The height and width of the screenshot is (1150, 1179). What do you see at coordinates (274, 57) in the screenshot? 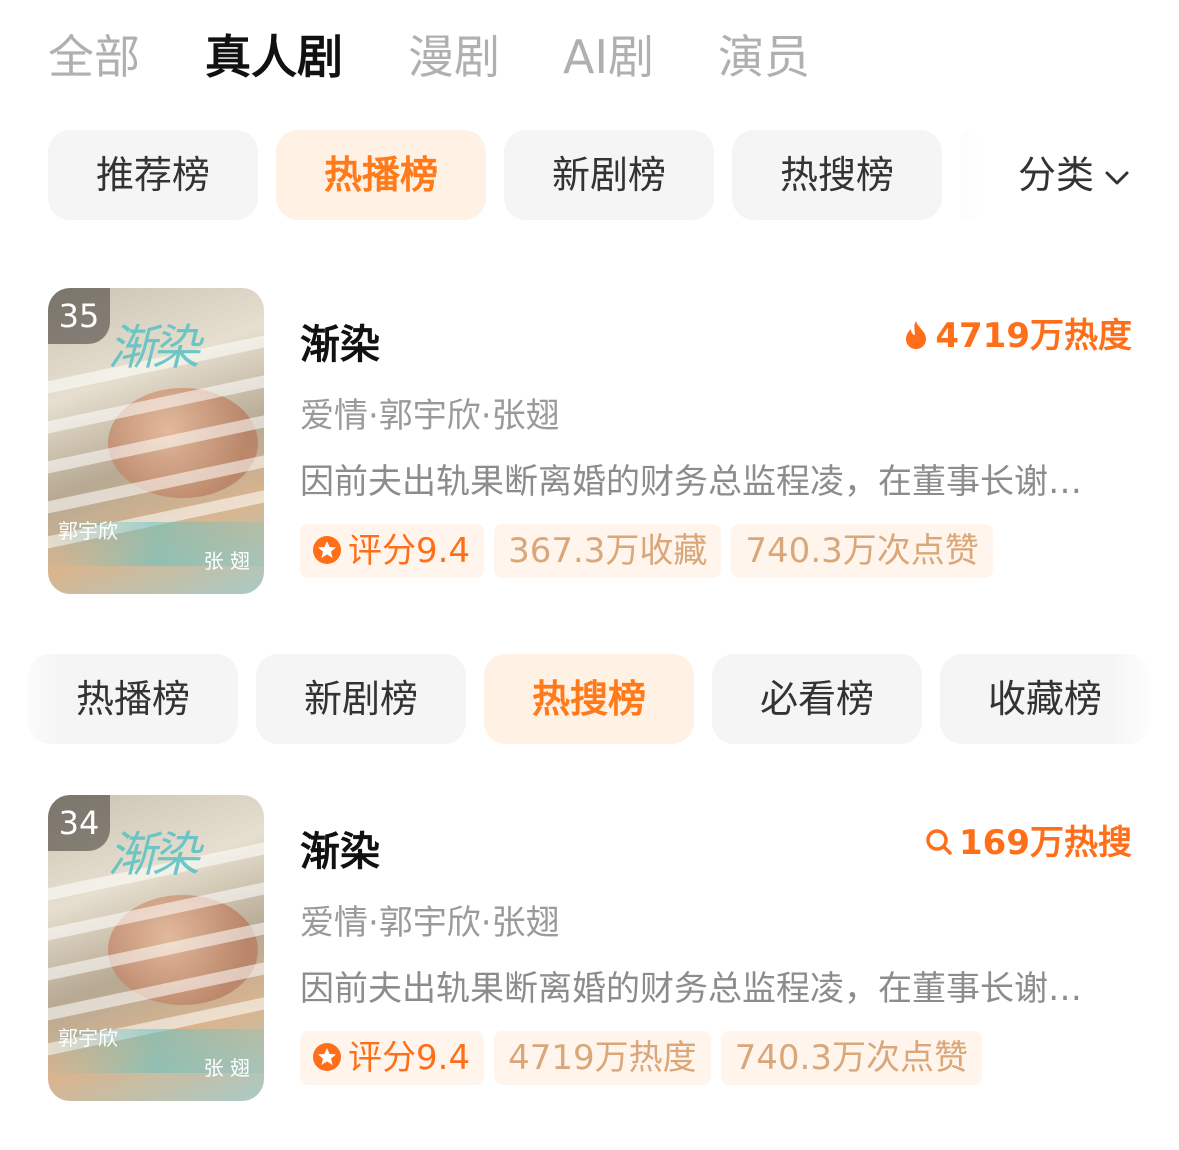
I see `tab-live-action: 真人剧` at bounding box center [274, 57].